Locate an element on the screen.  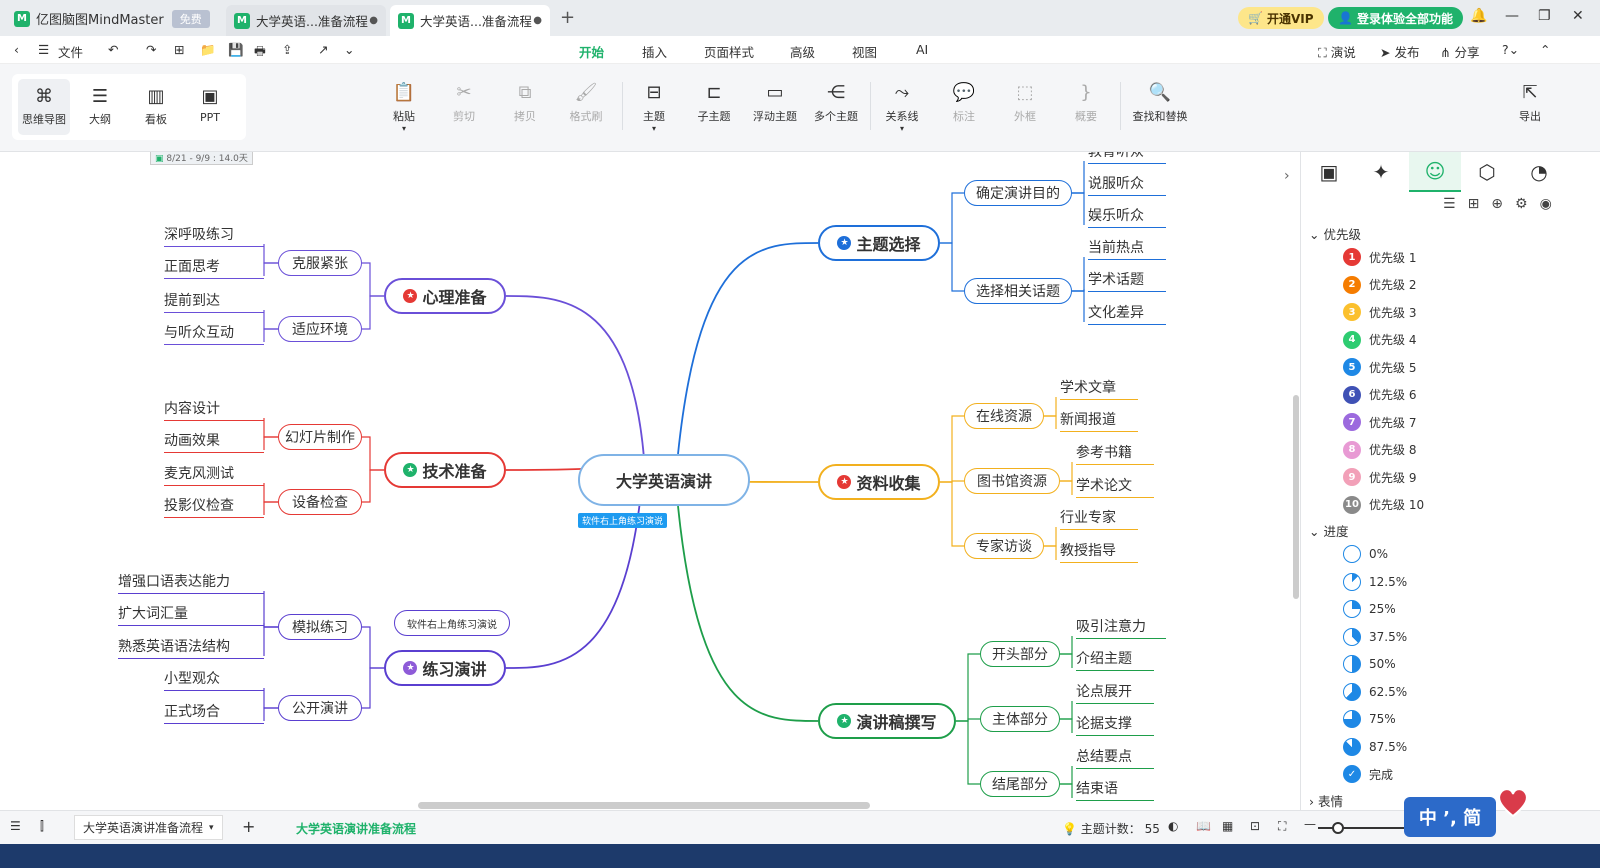
fullscreen-icon: ⛶ is located at coordinates (1282, 826).